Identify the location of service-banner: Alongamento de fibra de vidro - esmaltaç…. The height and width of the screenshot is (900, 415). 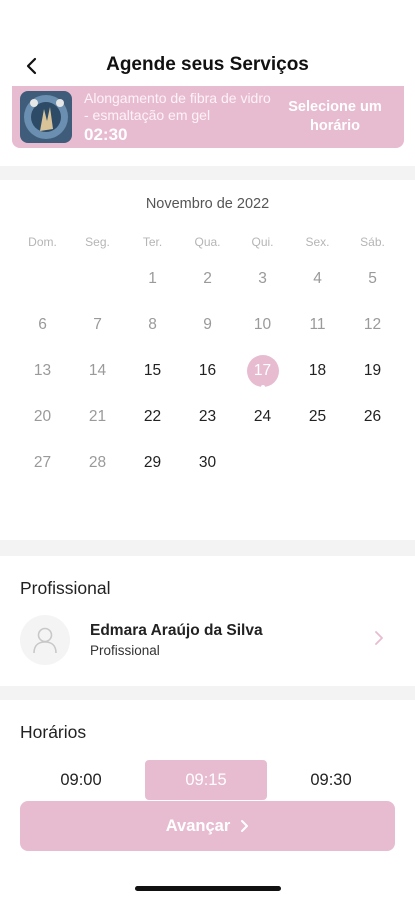
(208, 117).